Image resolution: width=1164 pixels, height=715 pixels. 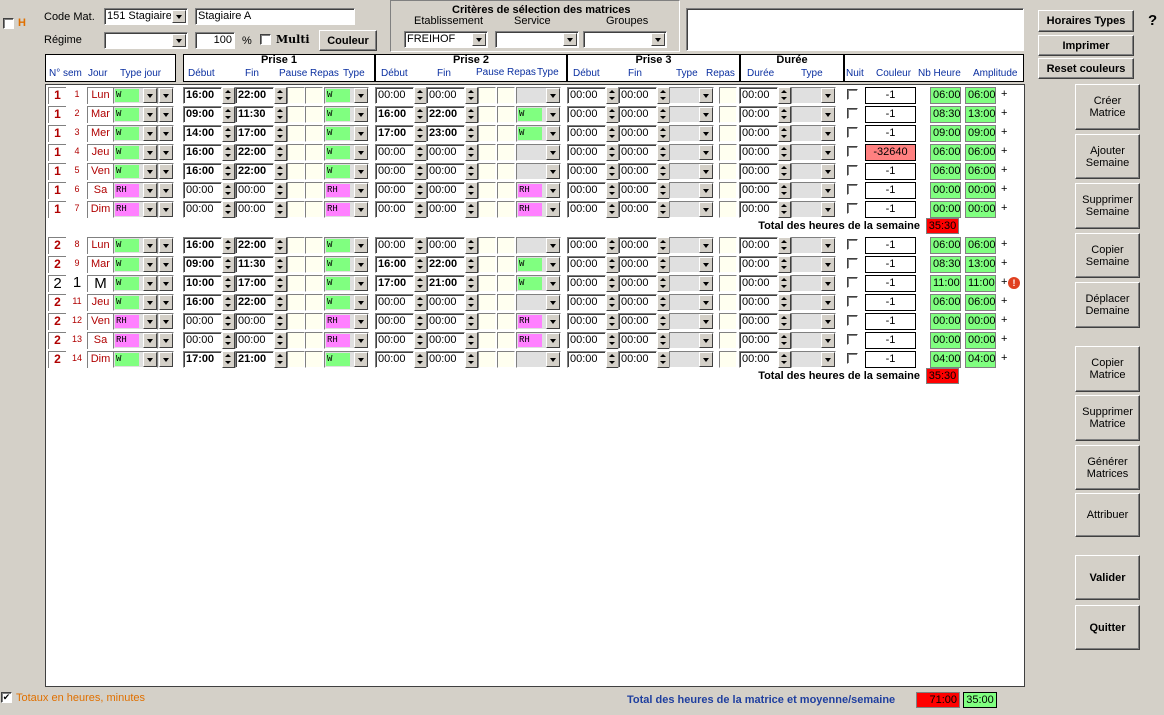 What do you see at coordinates (784, 152) in the screenshot?
I see `duree-field-spinner` at bounding box center [784, 152].